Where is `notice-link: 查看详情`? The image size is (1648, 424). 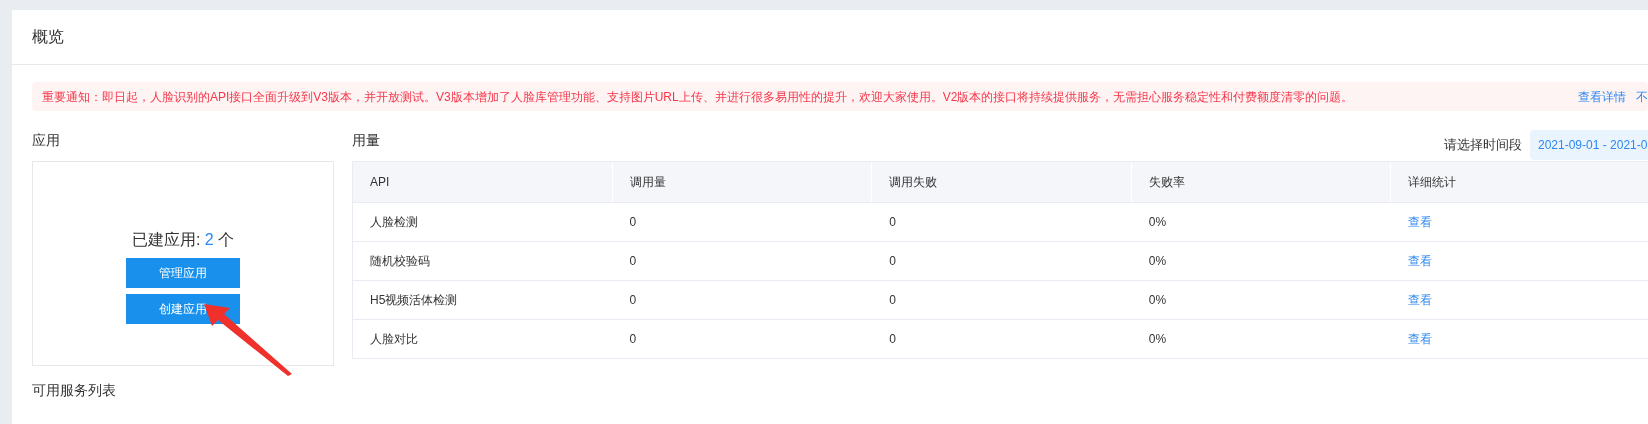
notice-link: 查看详情 is located at coordinates (1602, 96).